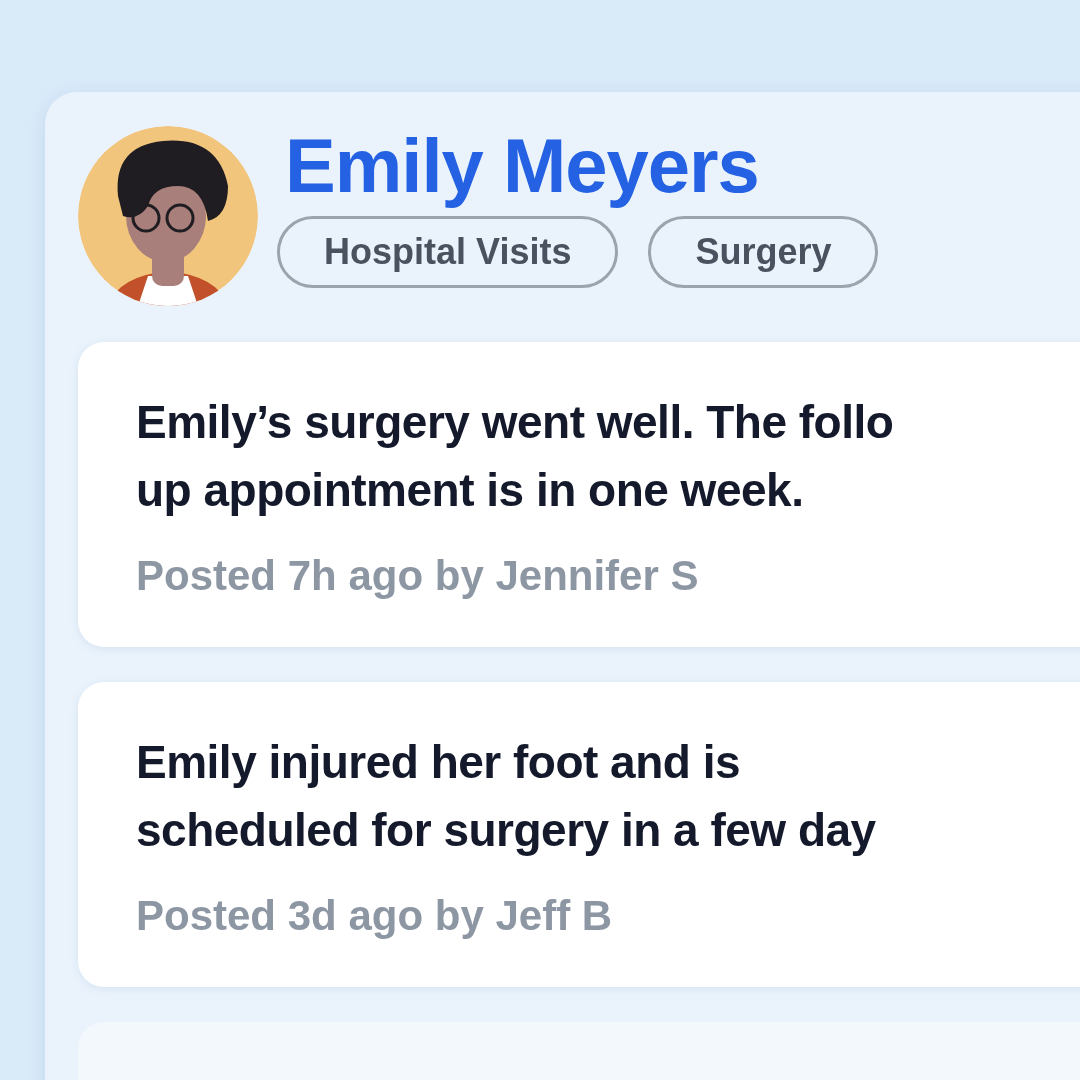 The width and height of the screenshot is (1080, 1080). I want to click on tag-chip: Hospital Visits, so click(448, 252).